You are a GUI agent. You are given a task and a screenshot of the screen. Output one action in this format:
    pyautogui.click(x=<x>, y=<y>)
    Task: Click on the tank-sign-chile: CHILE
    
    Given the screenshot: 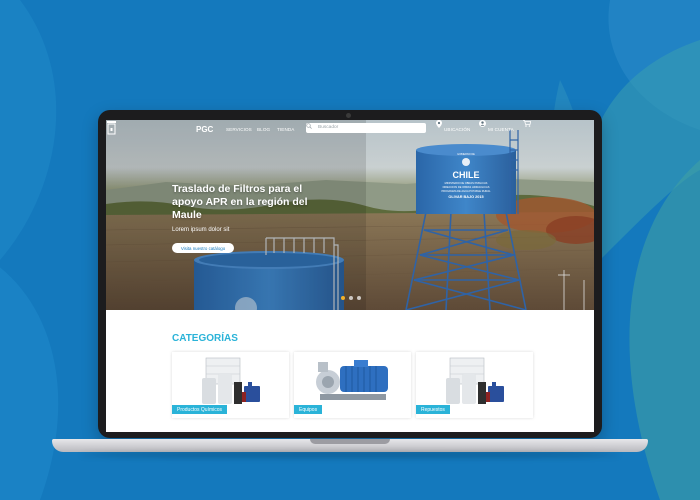 What is the action you would take?
    pyautogui.click(x=466, y=175)
    